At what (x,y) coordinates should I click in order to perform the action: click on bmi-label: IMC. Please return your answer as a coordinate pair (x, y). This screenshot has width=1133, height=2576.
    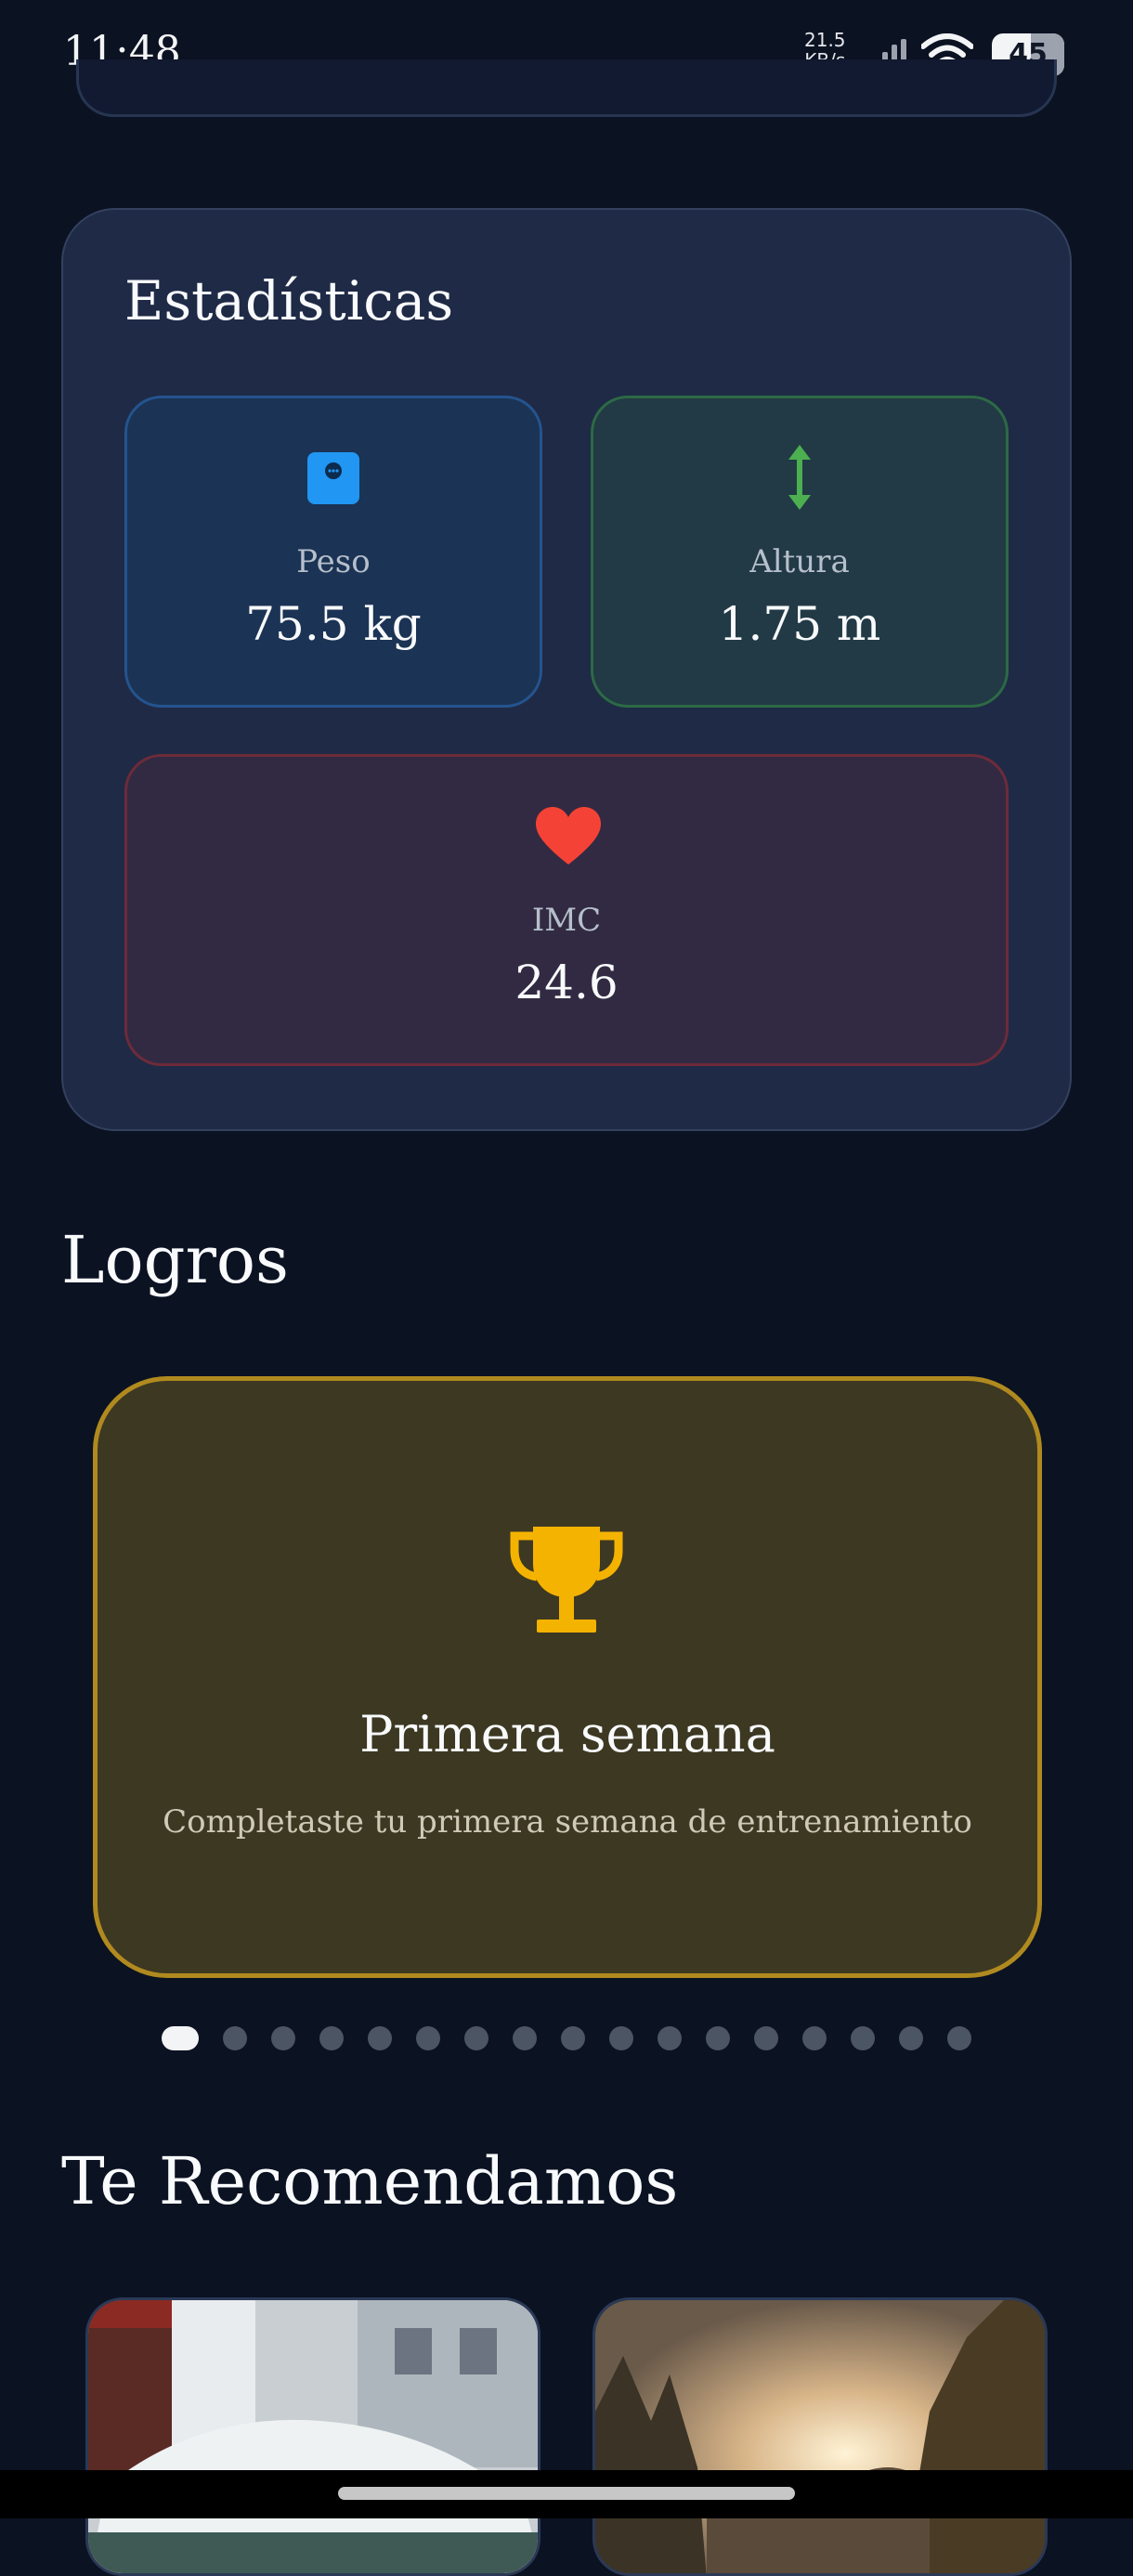
    Looking at the image, I should click on (566, 921).